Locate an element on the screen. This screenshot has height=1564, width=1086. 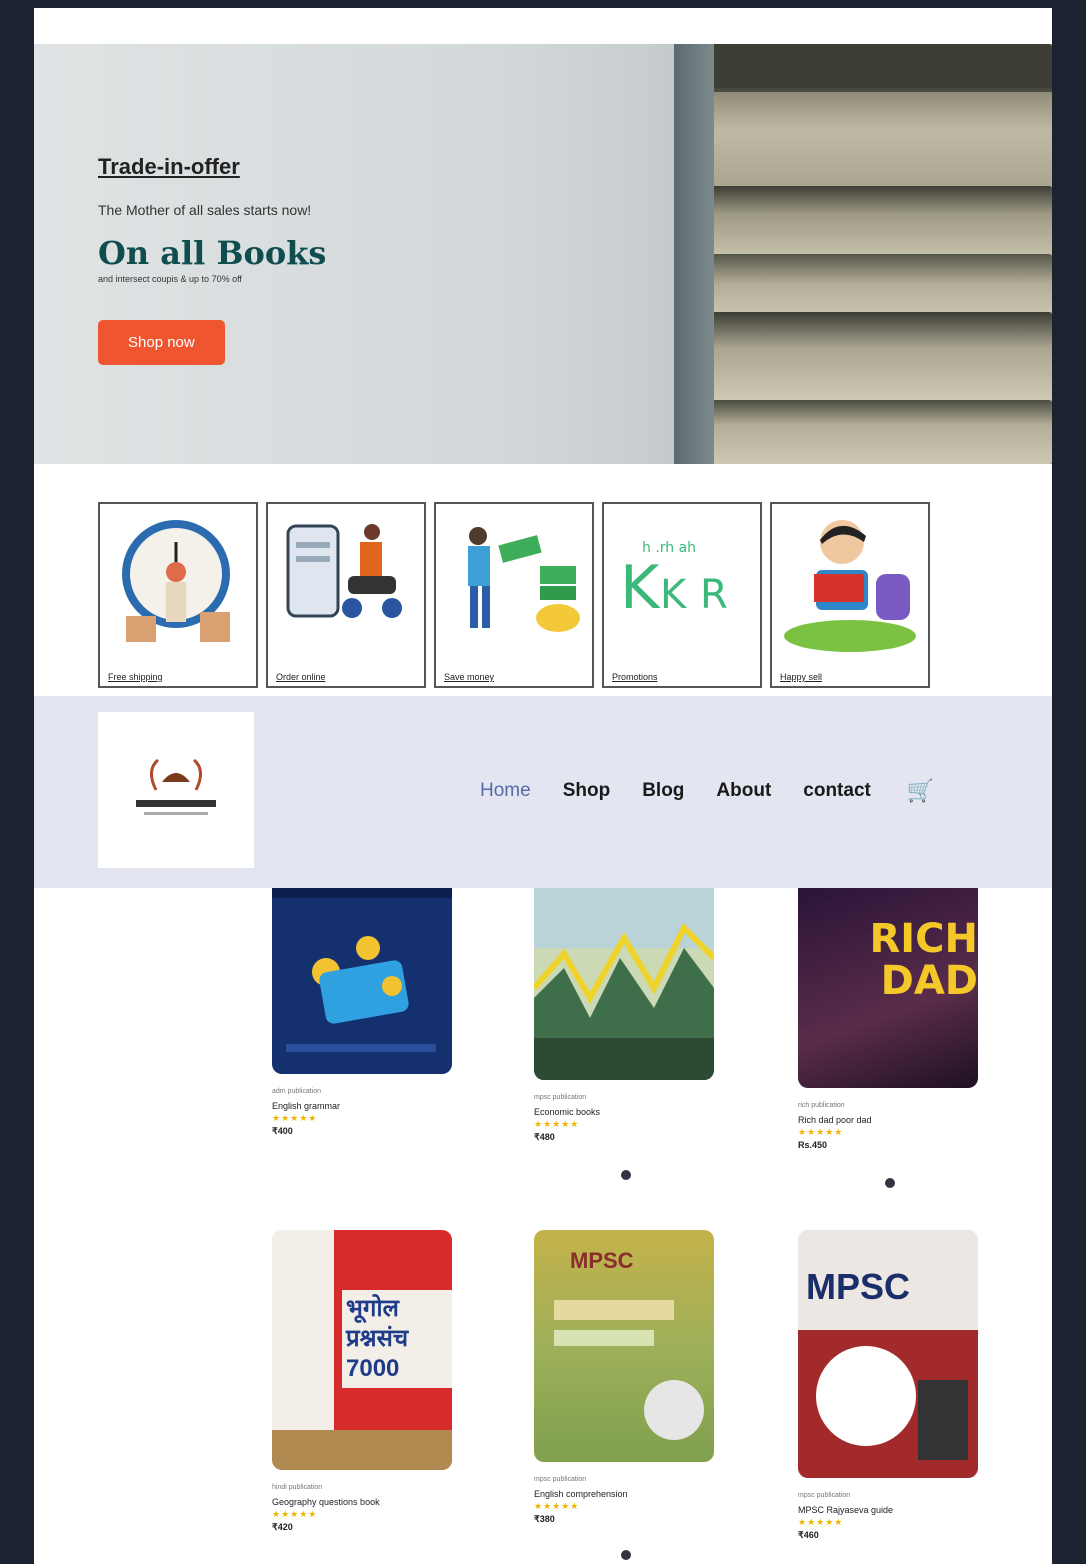
main-nav: Home Shop Blog About contact 🛒 is located at coordinates (707, 791).